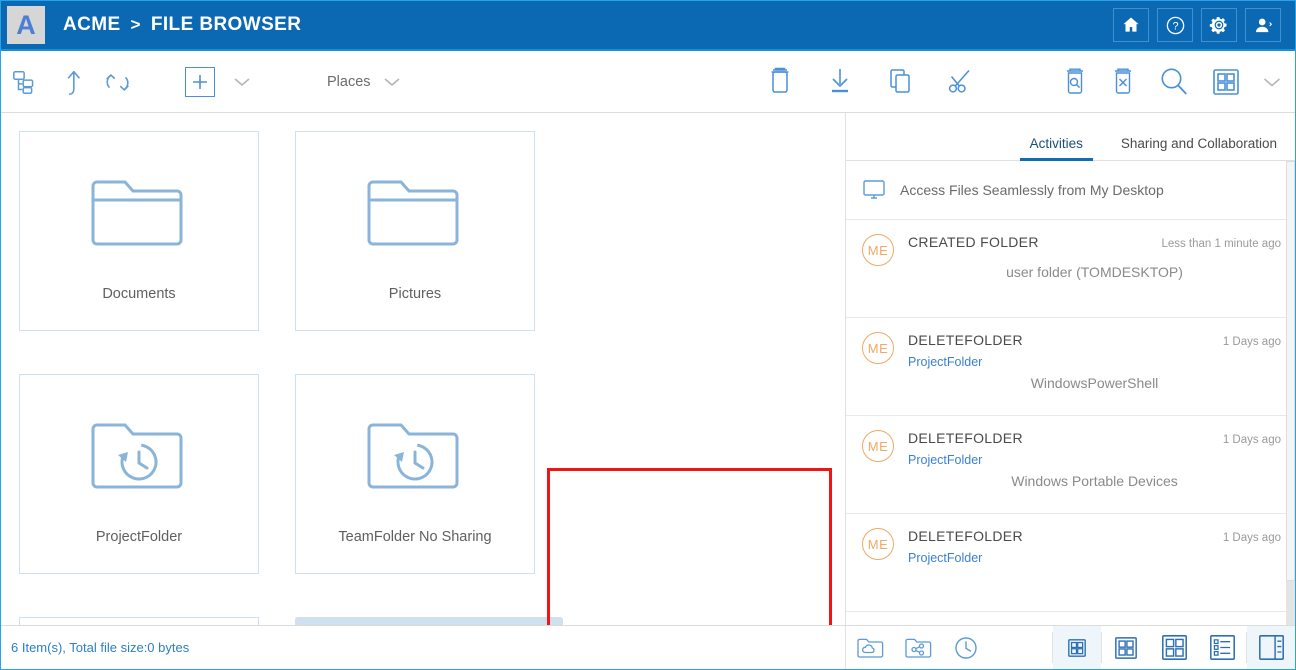 Image resolution: width=1296 pixels, height=670 pixels. Describe the element at coordinates (349, 81) in the screenshot. I see `places-label: Places` at that location.